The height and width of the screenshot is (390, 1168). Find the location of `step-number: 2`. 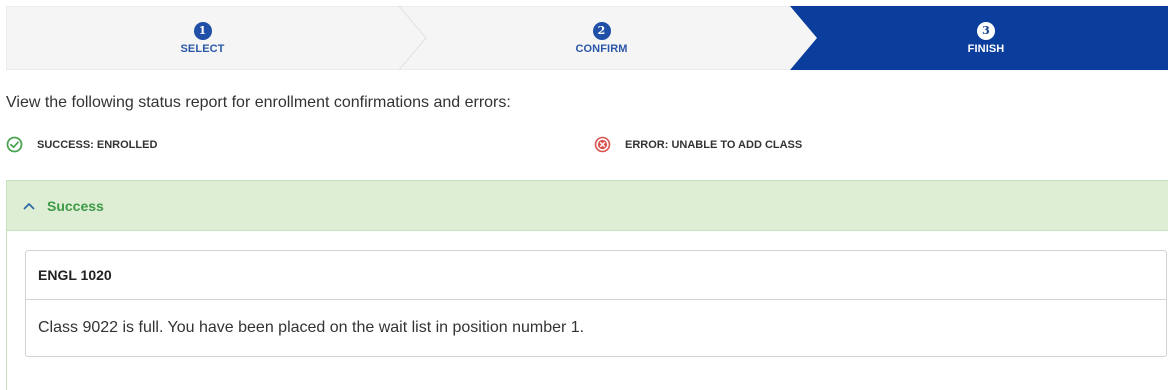

step-number: 2 is located at coordinates (601, 30).